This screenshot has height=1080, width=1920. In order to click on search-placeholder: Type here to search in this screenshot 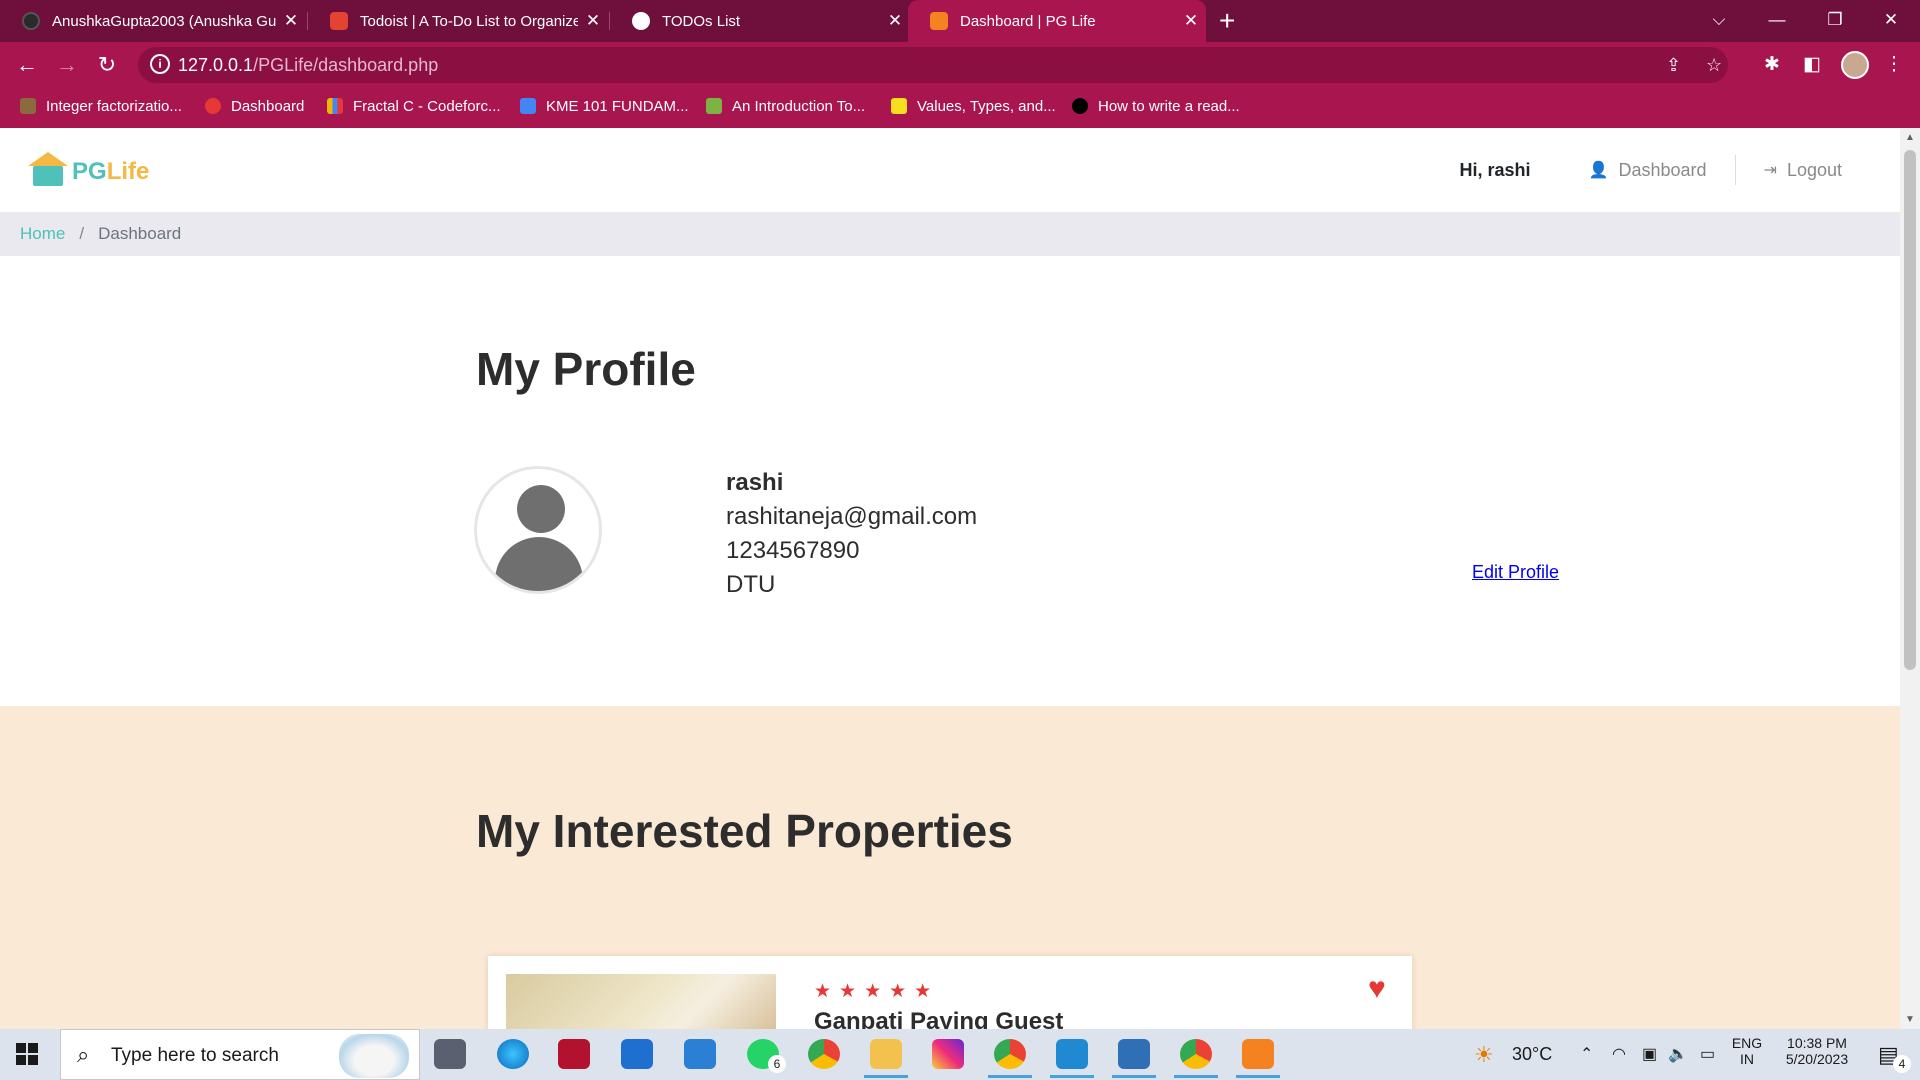, I will do `click(195, 1055)`.